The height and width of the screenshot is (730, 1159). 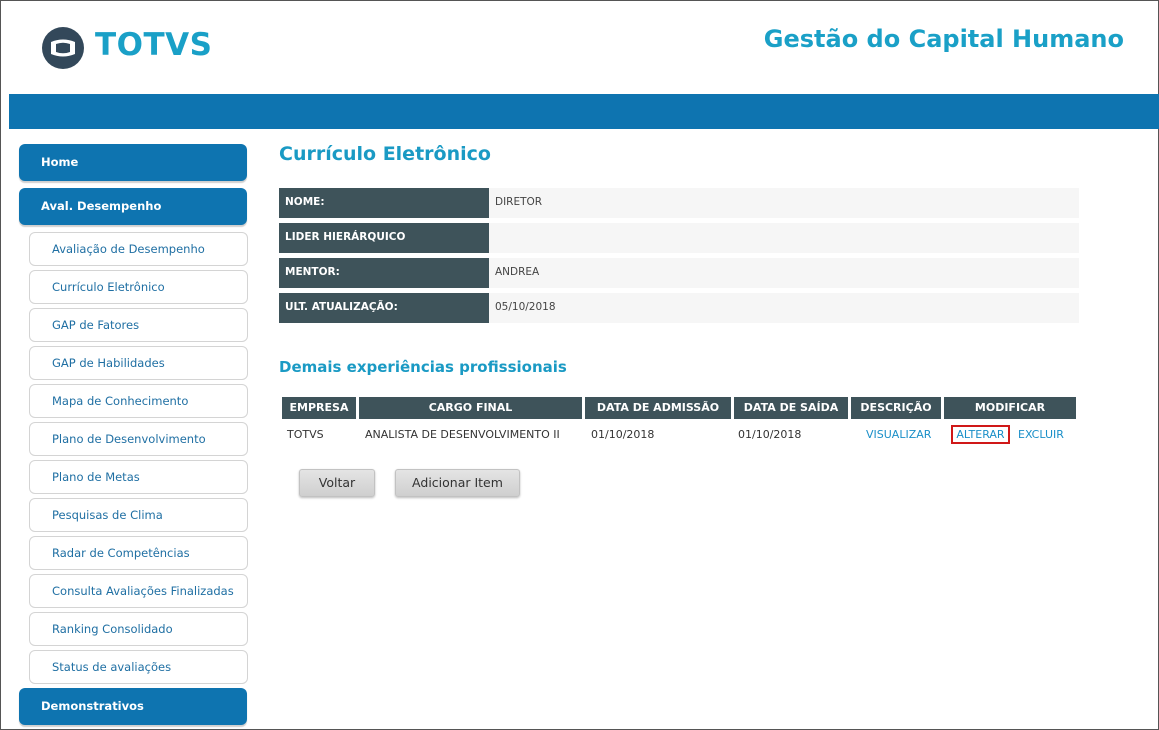 What do you see at coordinates (138, 553) in the screenshot?
I see `sidebar-subitem-radar-competencias: Radar de Competências` at bounding box center [138, 553].